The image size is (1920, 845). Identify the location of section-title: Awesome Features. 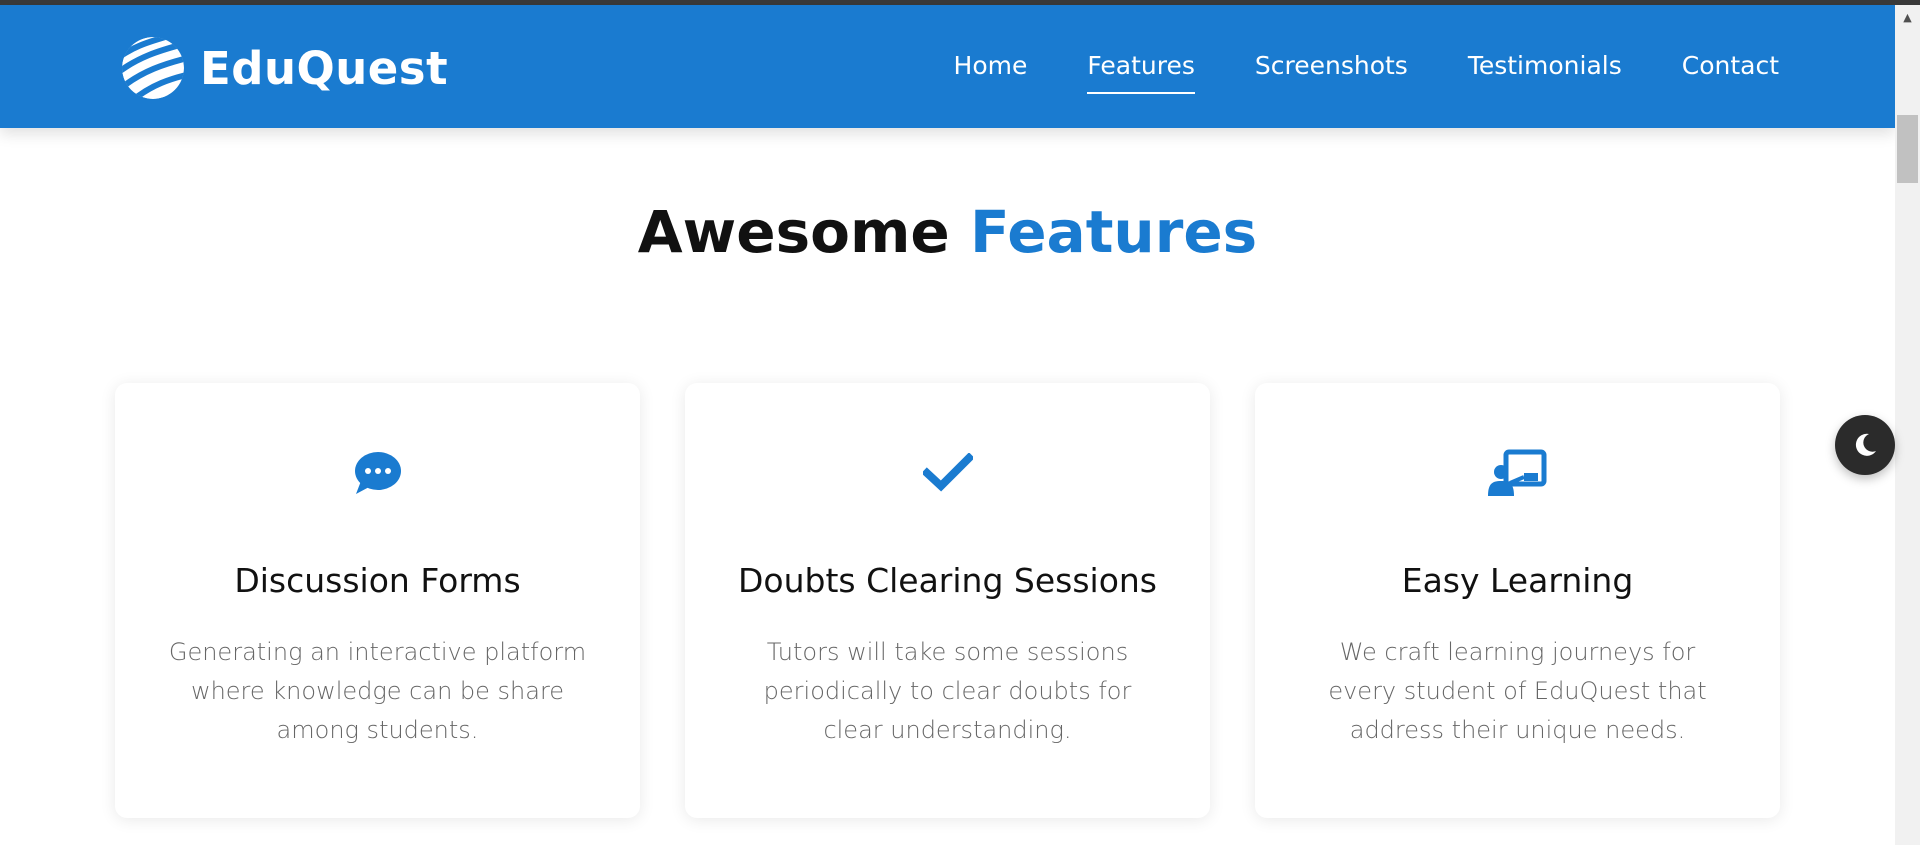
(947, 232).